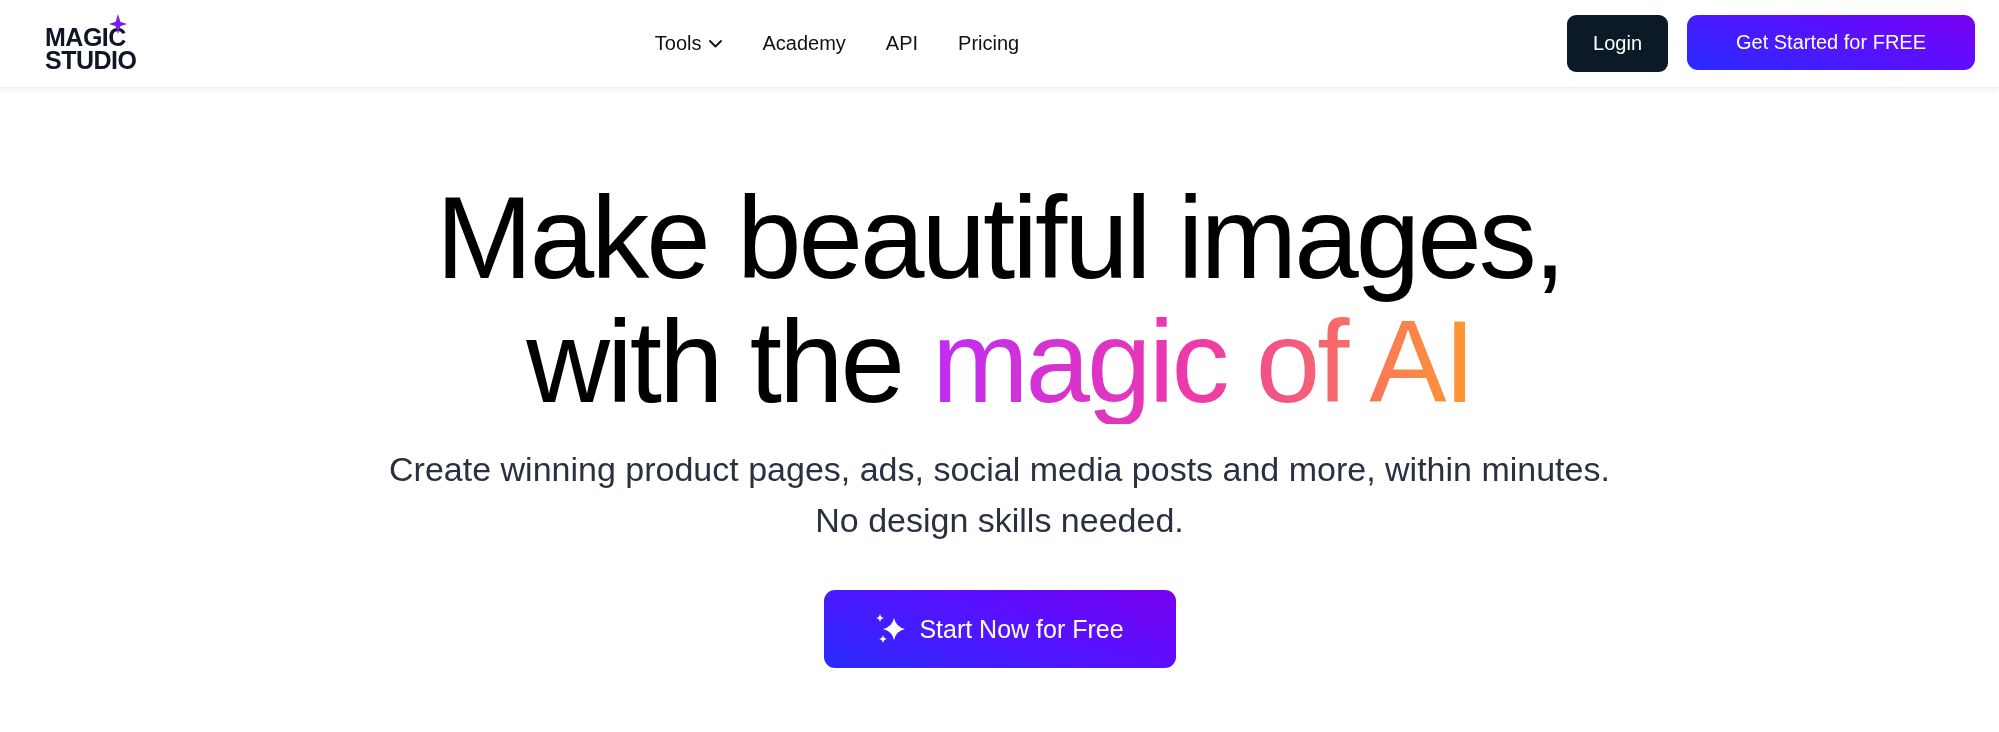 The image size is (1999, 732). Describe the element at coordinates (804, 43) in the screenshot. I see `nav-link: Academy` at that location.